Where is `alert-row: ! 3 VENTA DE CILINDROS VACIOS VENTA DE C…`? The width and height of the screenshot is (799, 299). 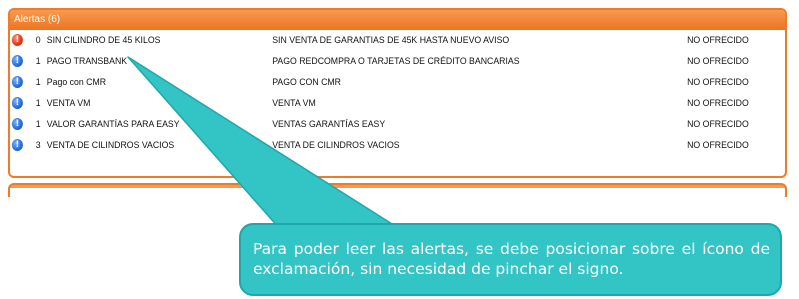 alert-row: ! 3 VENTA DE CILINDROS VACIOS VENTA DE C… is located at coordinates (379, 145).